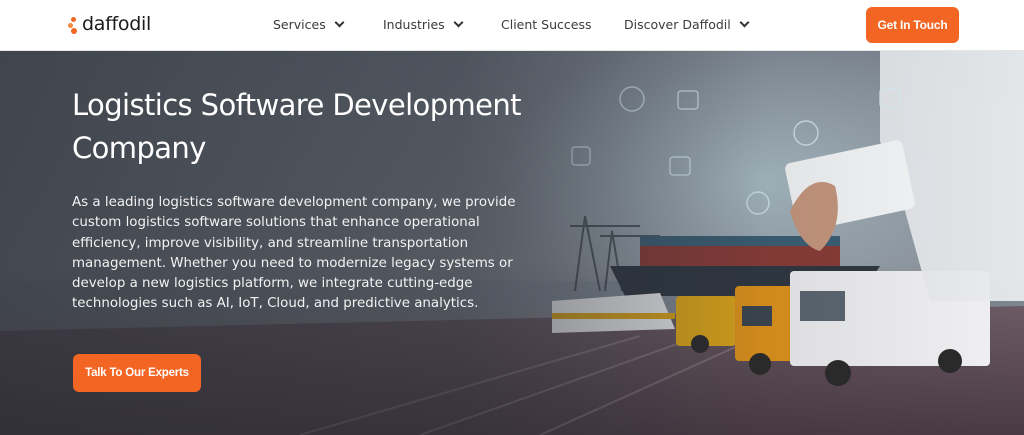 The image size is (1024, 435). I want to click on nav-industries-label: Industries, so click(414, 24).